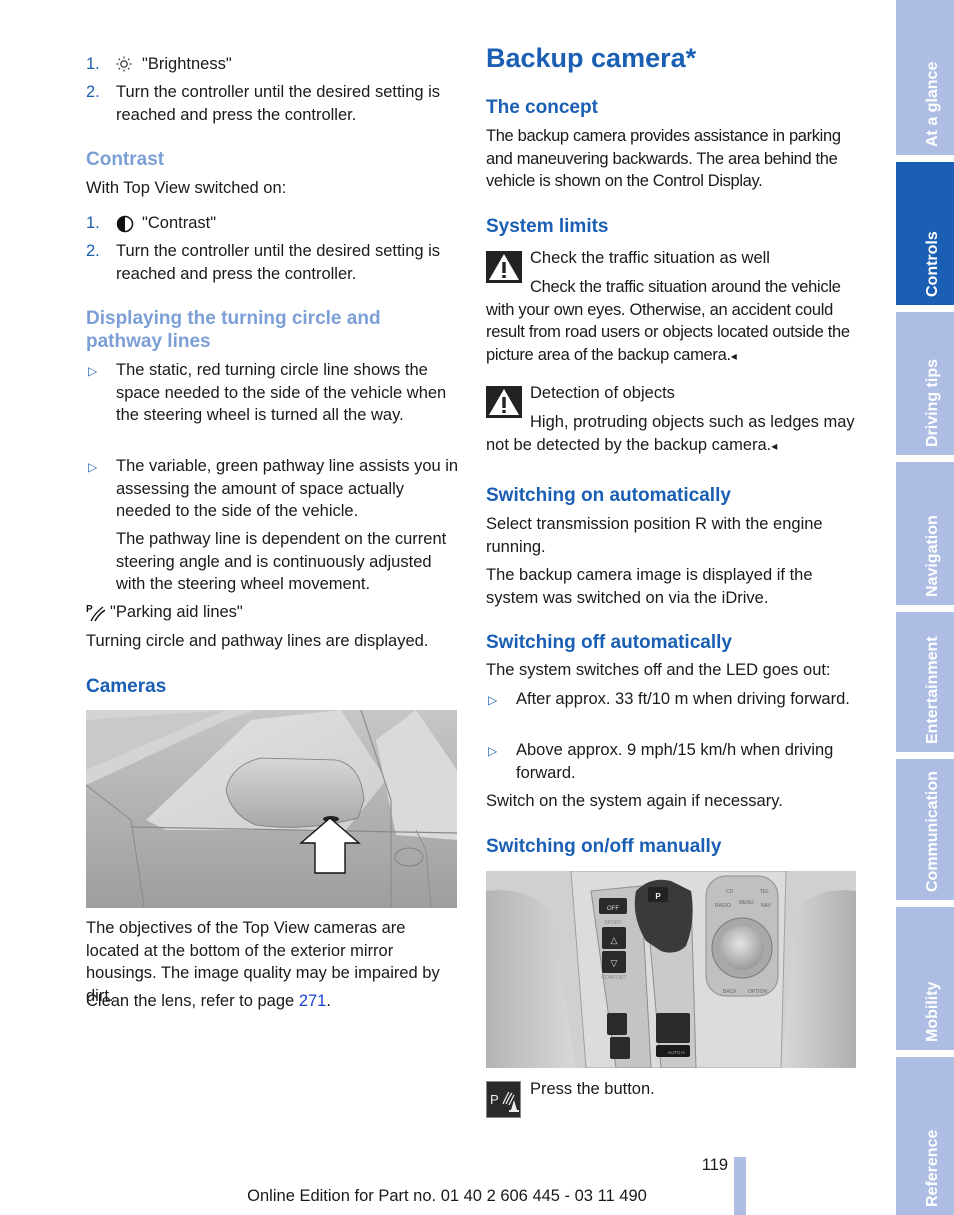 The image size is (954, 1215). What do you see at coordinates (602, 393) in the screenshot?
I see `warning-title: Detection of objects` at bounding box center [602, 393].